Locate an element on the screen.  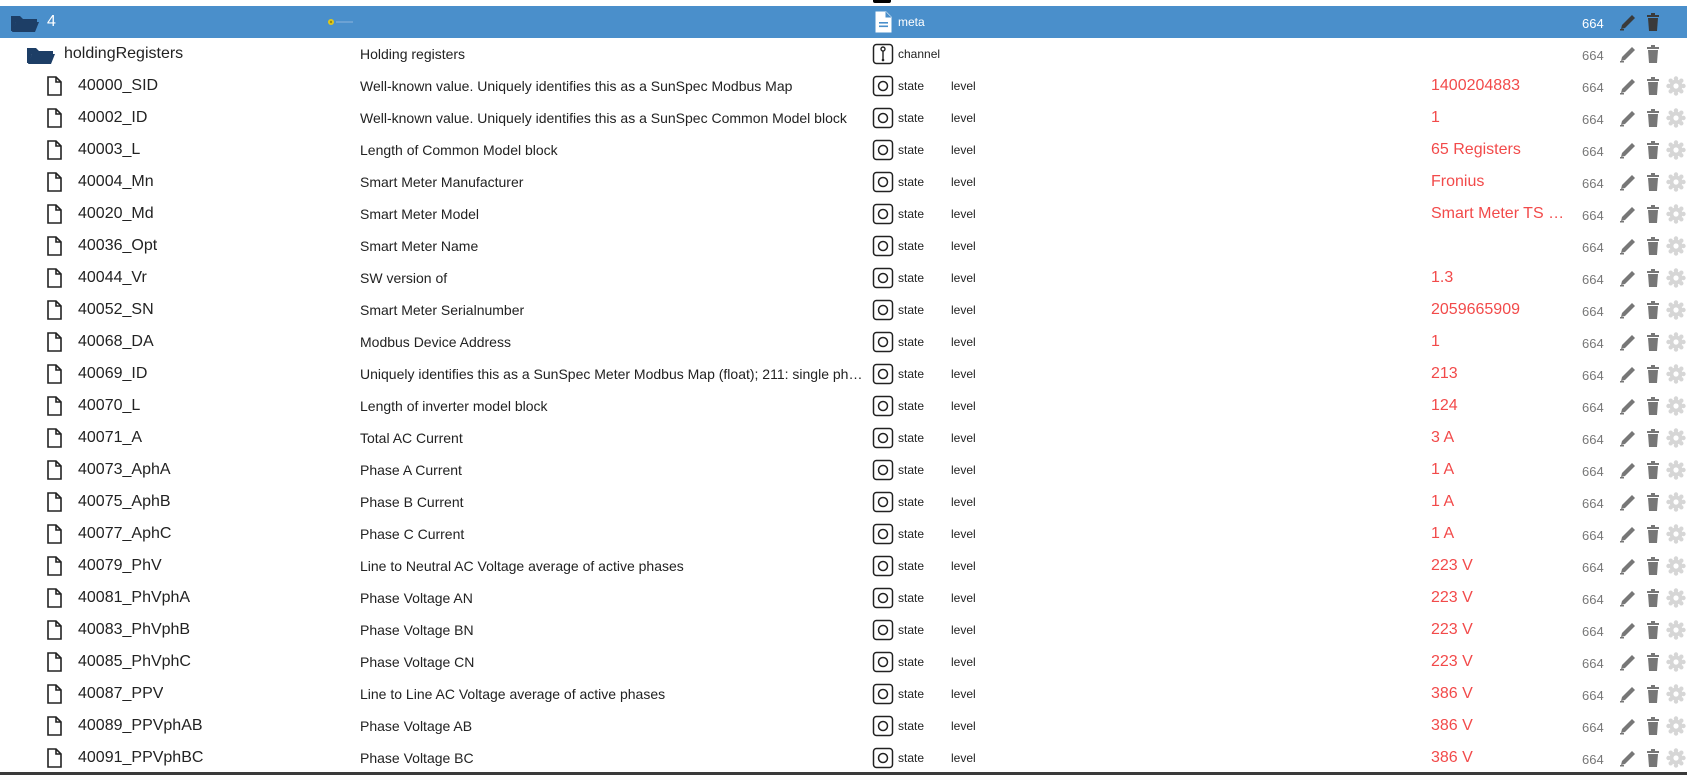
tree-state-row: 40044_Vr SW version of state level 1.3 664 is located at coordinates (843, 278).